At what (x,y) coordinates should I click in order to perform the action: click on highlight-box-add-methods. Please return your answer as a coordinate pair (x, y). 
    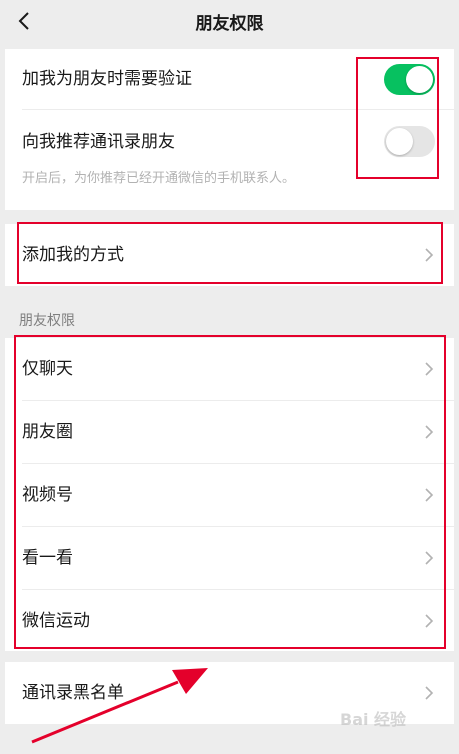
    Looking at the image, I should click on (230, 253).